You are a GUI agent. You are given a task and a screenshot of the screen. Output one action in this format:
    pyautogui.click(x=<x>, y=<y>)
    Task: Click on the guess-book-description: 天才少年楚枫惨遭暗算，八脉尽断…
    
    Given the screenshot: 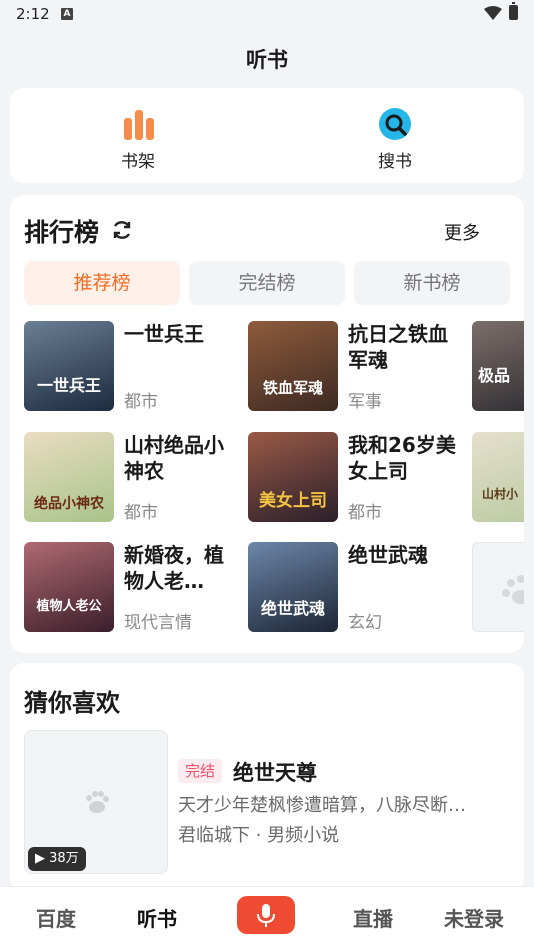 What is the action you would take?
    pyautogui.click(x=322, y=805)
    